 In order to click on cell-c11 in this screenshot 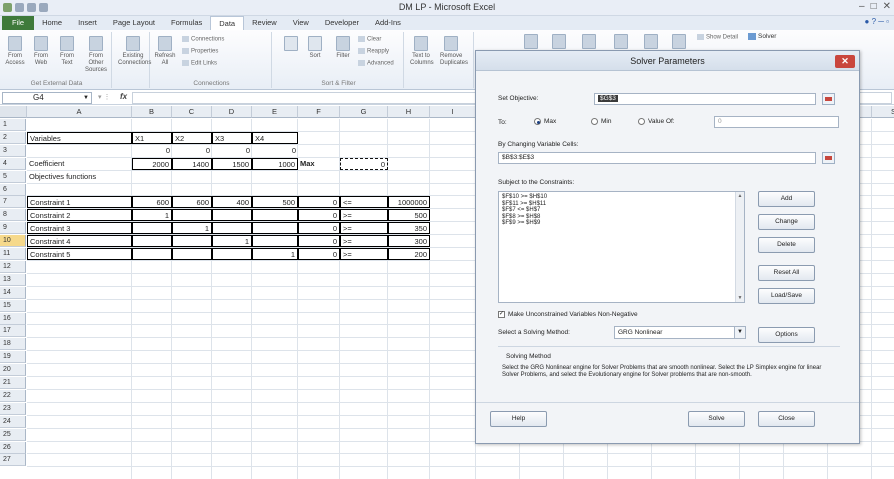, I will do `click(192, 254)`.